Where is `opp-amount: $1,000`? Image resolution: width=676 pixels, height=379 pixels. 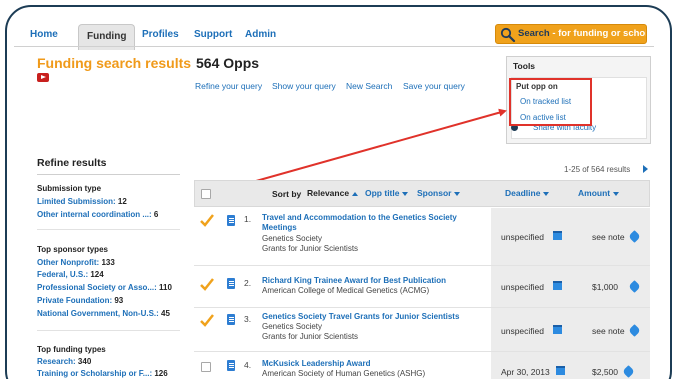 opp-amount: $1,000 is located at coordinates (605, 287).